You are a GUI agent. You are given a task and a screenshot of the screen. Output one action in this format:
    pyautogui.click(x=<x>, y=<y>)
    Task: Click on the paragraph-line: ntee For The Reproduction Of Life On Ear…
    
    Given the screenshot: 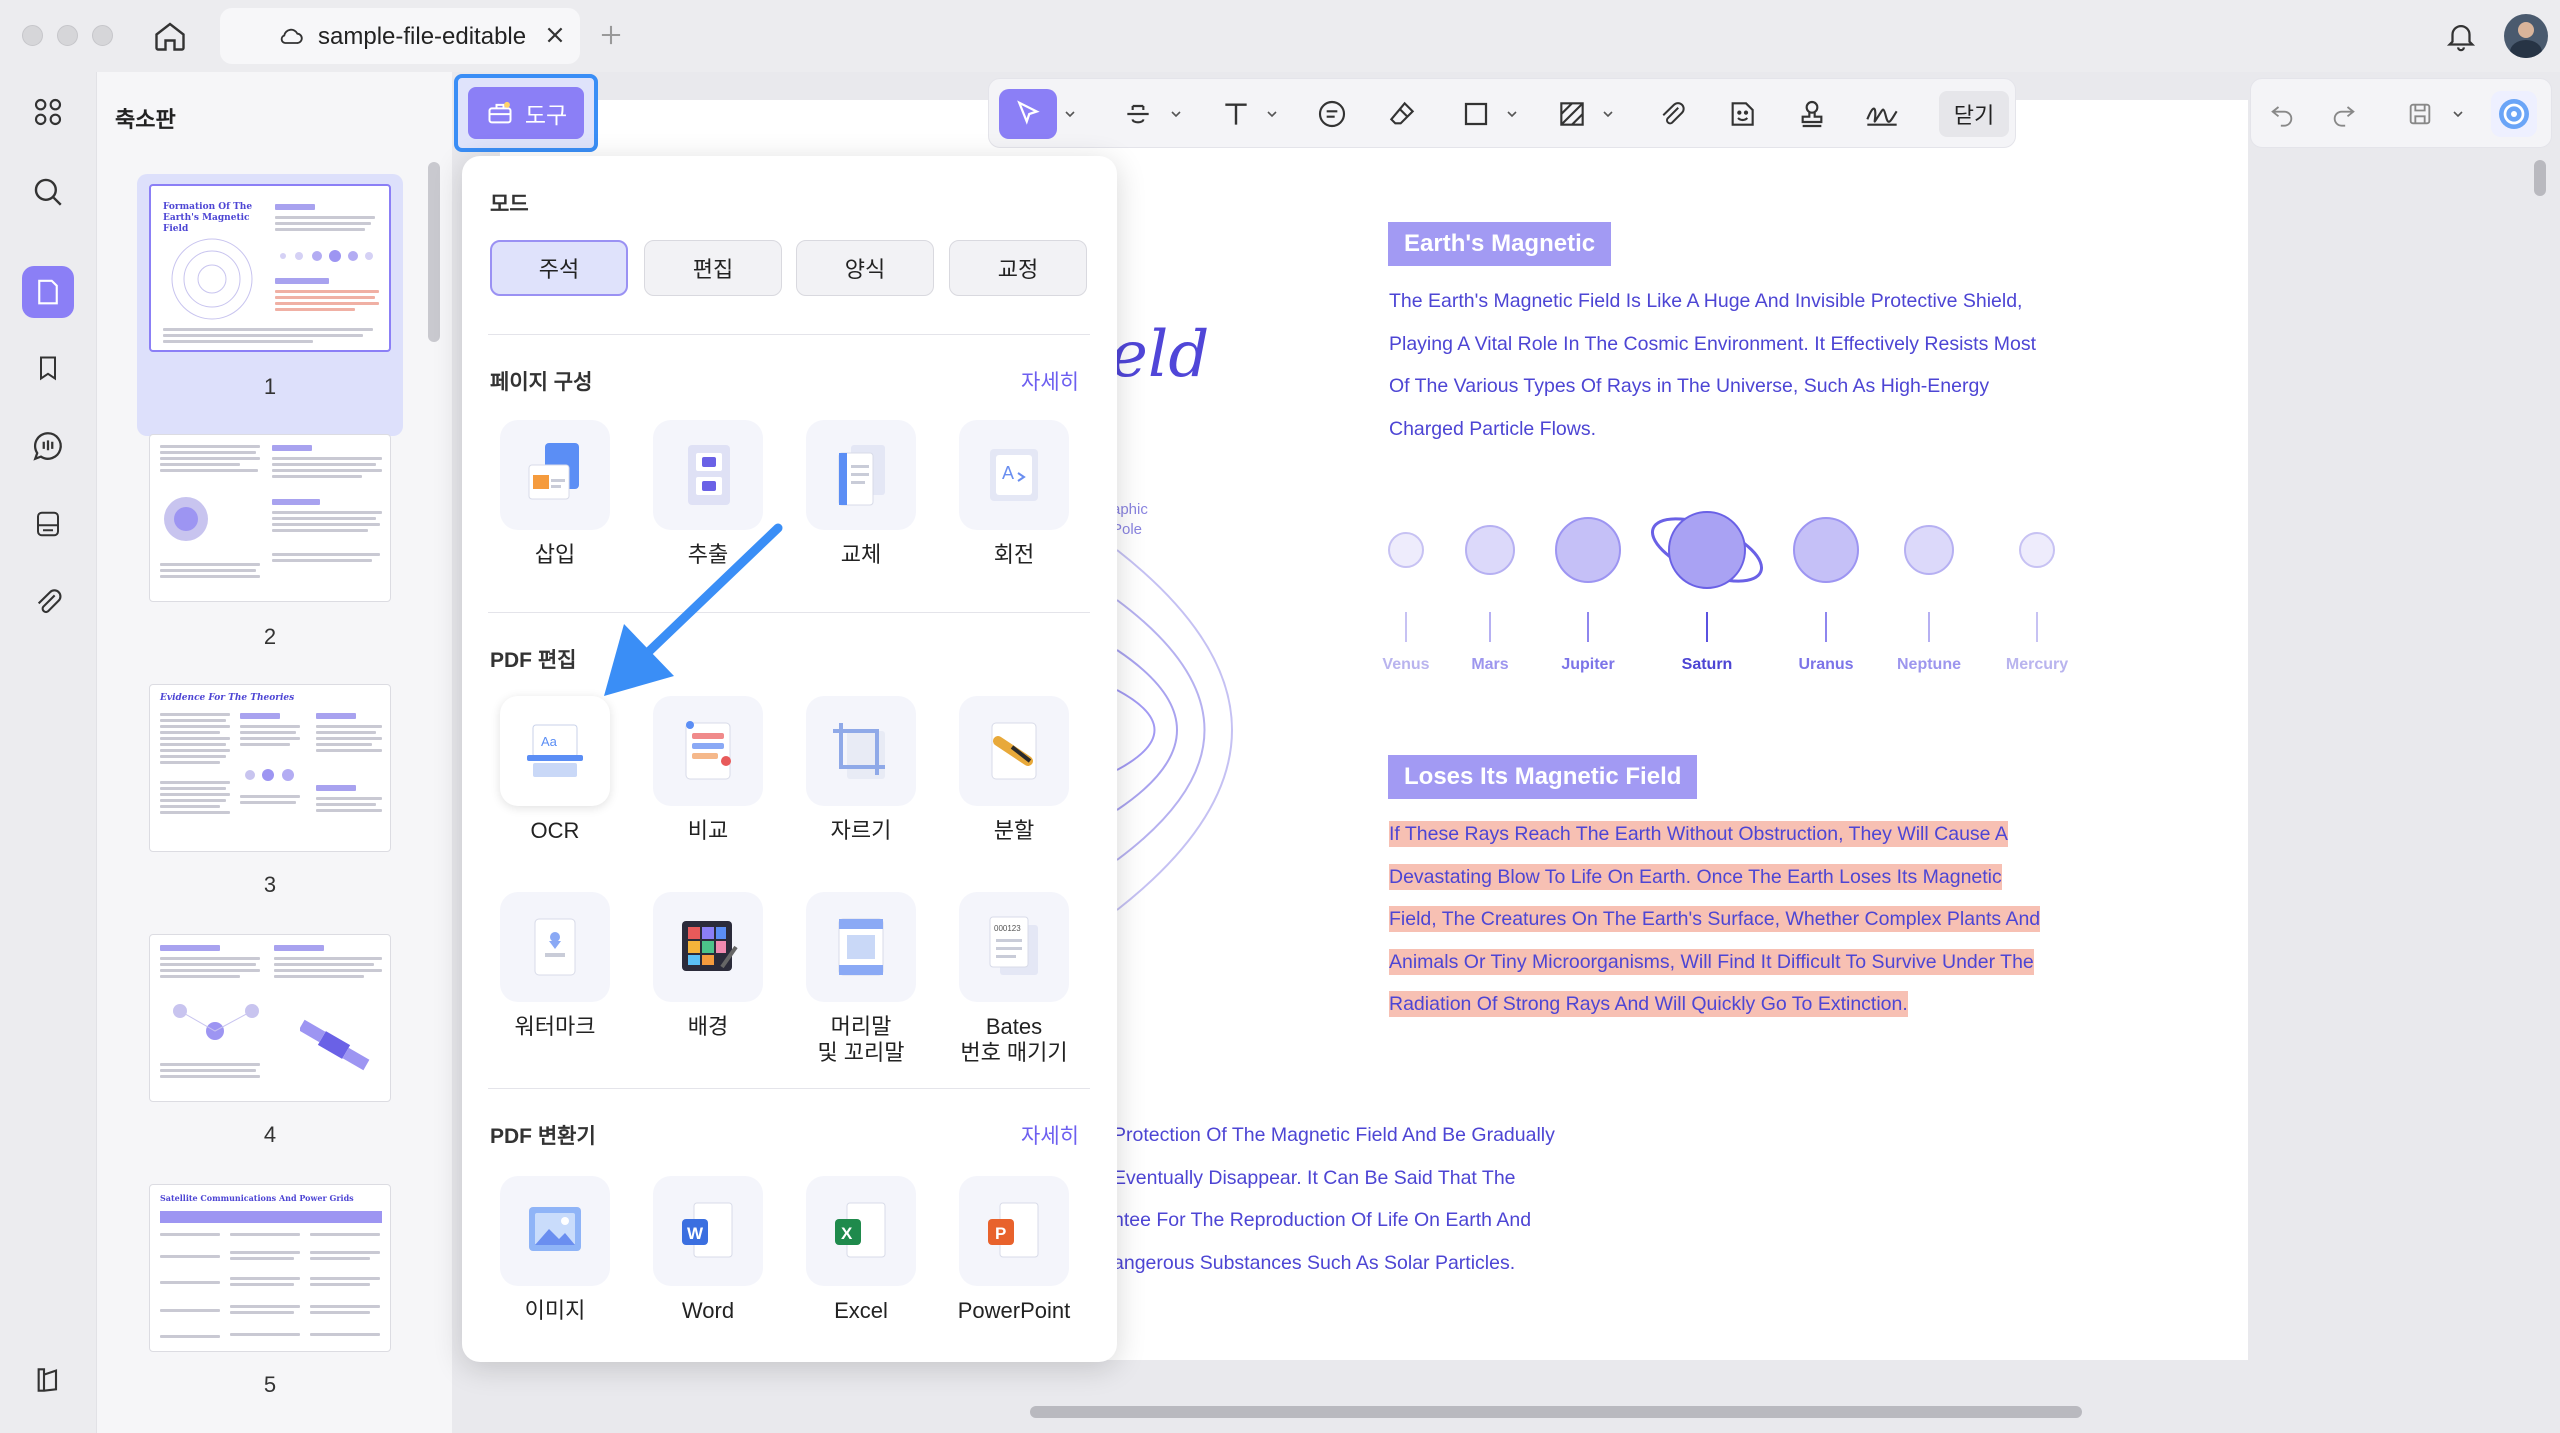 What is the action you would take?
    pyautogui.click(x=1322, y=1220)
    